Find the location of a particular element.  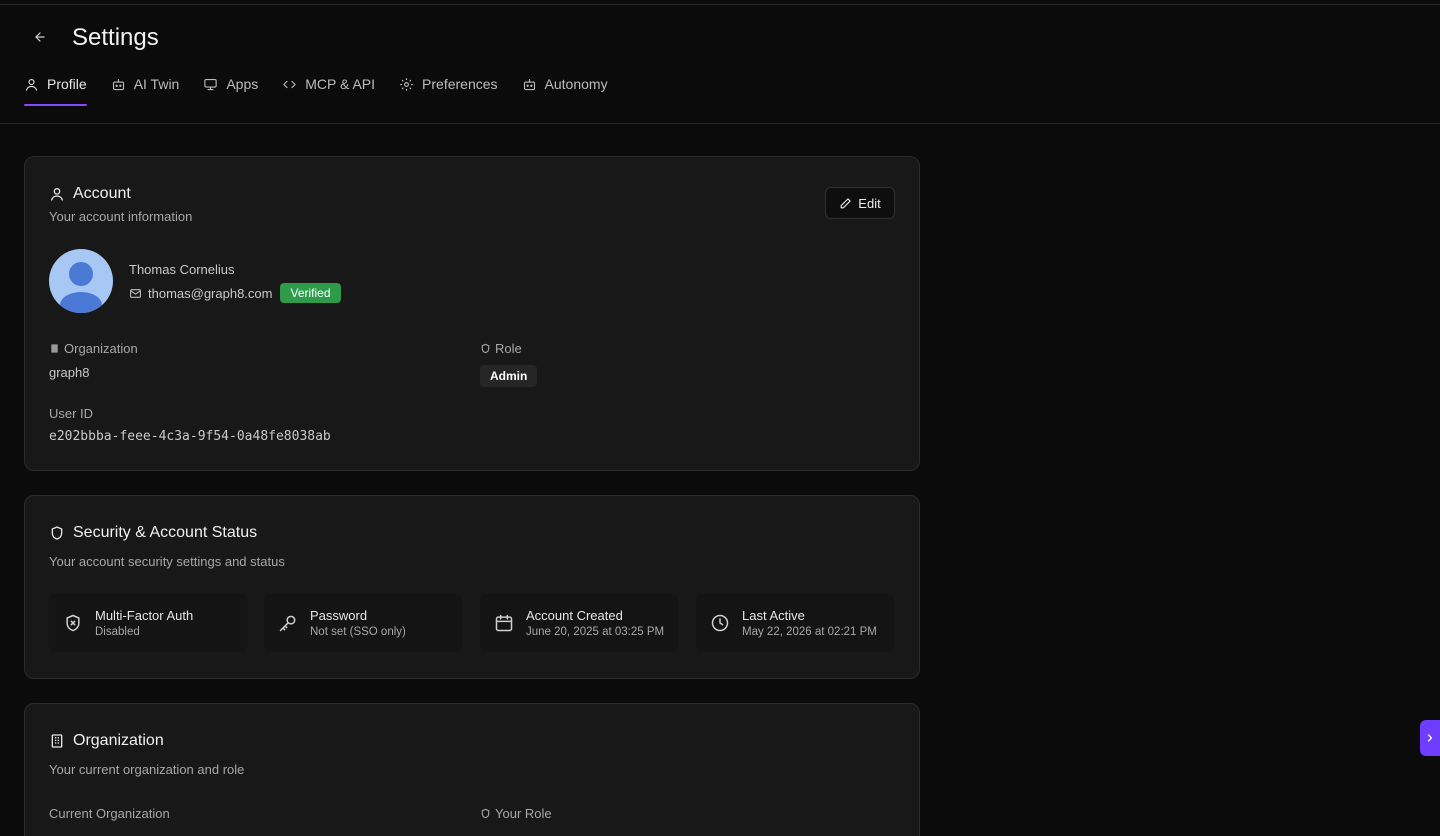

gear-icon is located at coordinates (406, 84).